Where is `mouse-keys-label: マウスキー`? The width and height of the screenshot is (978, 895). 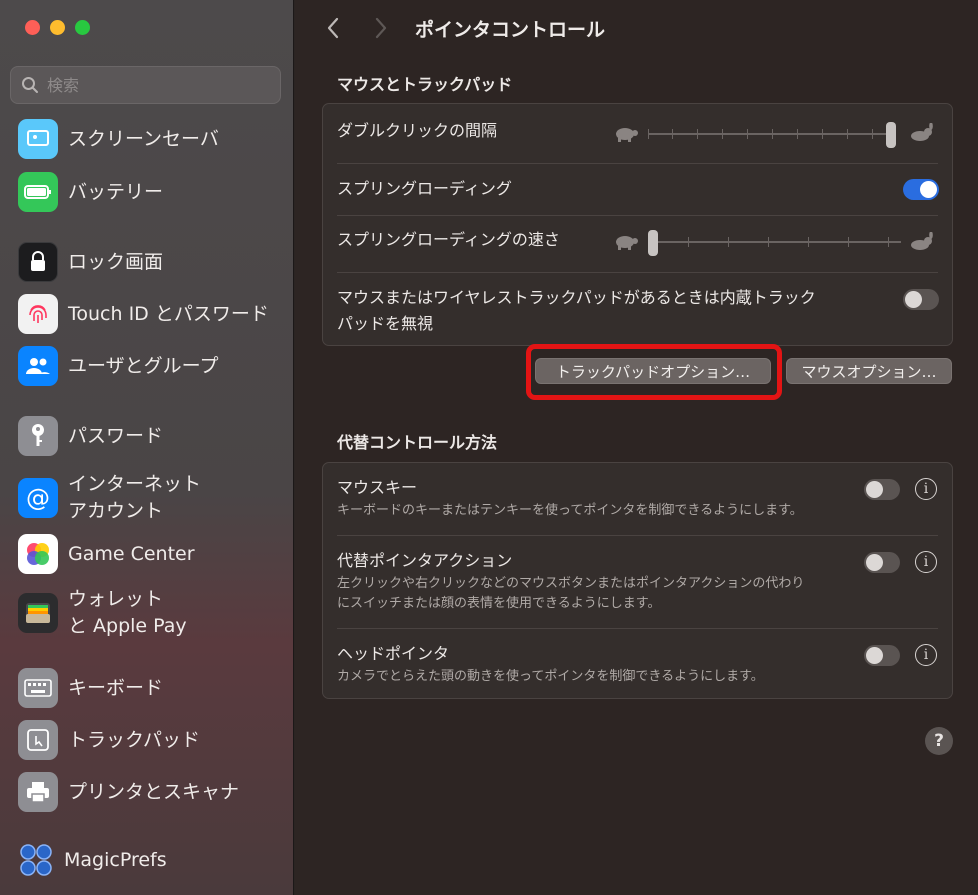
mouse-keys-label: マウスキー is located at coordinates (377, 487).